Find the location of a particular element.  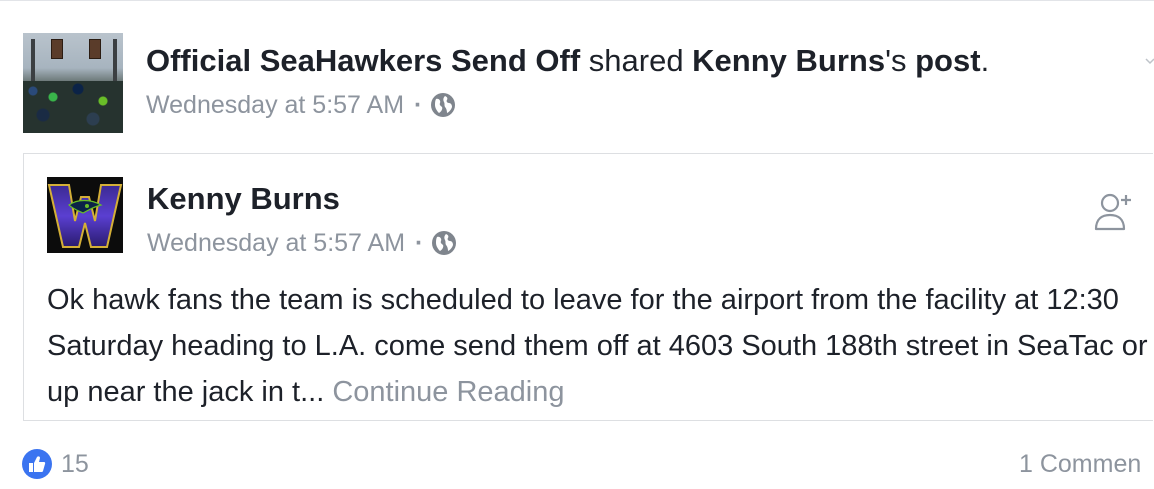

original-post-meta: Wednesday at 5:57 AM · is located at coordinates (302, 243).